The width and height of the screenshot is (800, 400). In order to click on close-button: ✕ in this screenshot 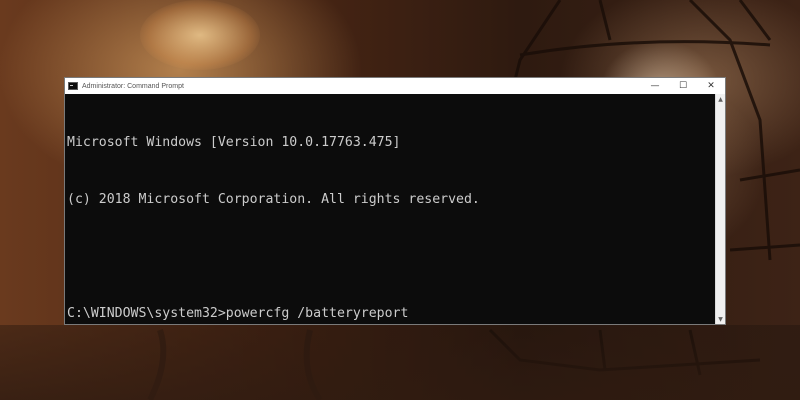, I will do `click(711, 86)`.